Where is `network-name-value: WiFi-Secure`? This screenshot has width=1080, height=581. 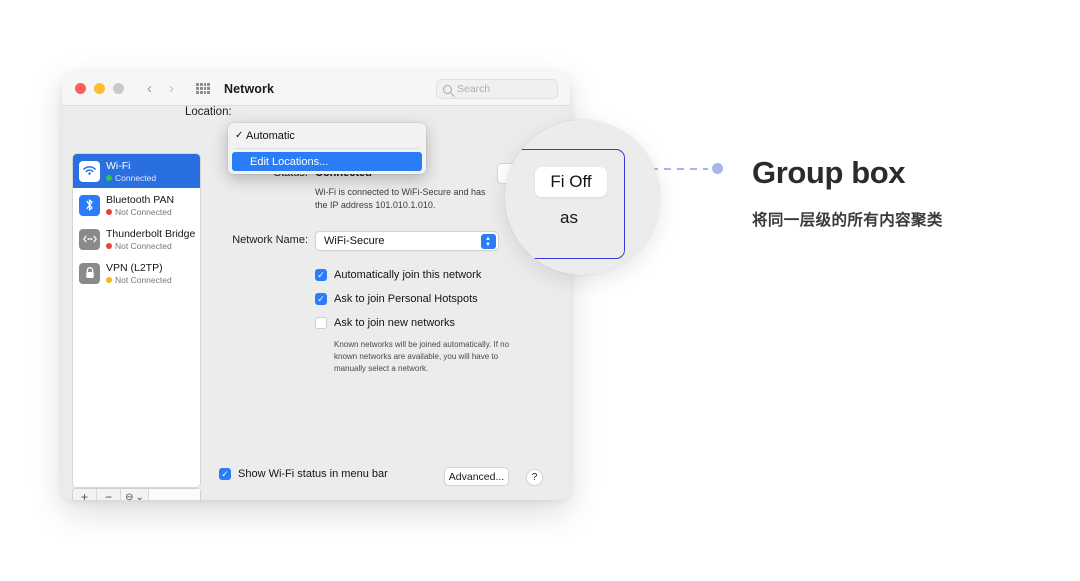
network-name-value: WiFi-Secure is located at coordinates (354, 241).